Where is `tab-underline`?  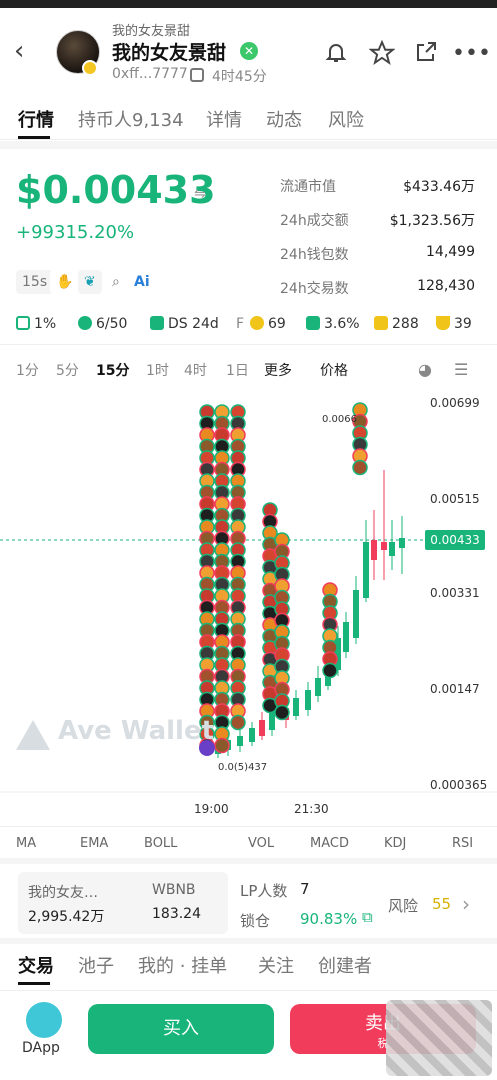
tab-underline is located at coordinates (34, 137).